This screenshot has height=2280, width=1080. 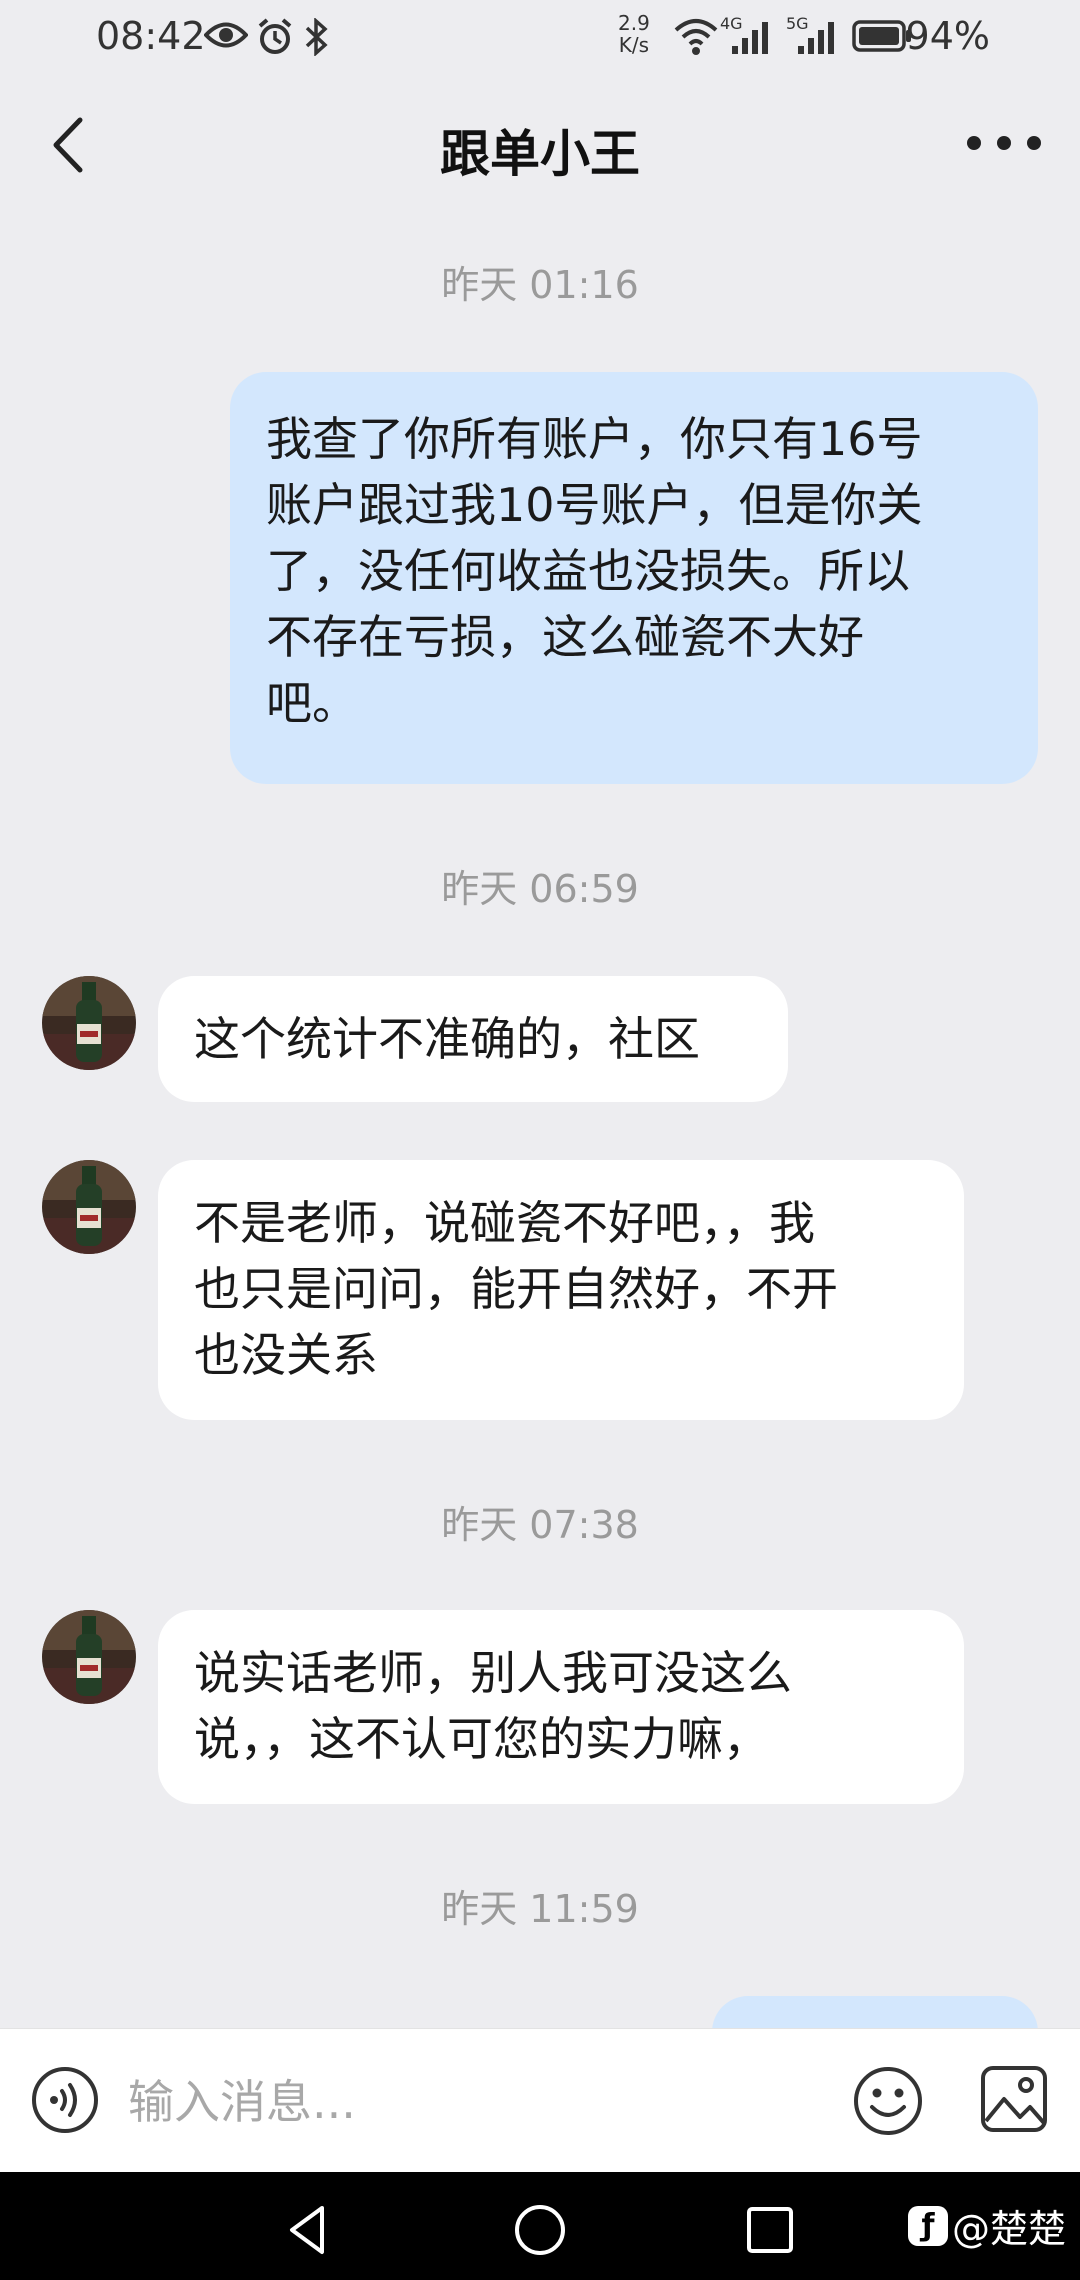 I want to click on nav-home-button, so click(x=540, y=2230).